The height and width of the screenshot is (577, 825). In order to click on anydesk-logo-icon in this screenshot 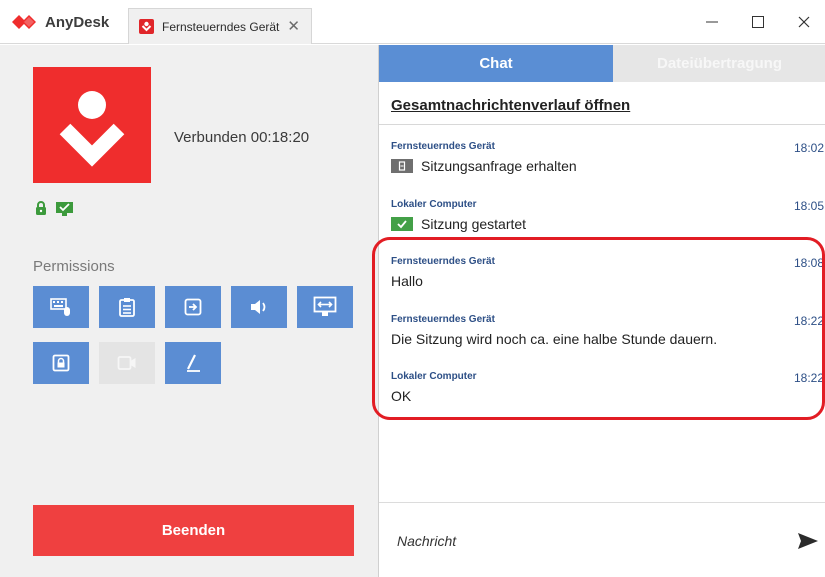, I will do `click(24, 22)`.